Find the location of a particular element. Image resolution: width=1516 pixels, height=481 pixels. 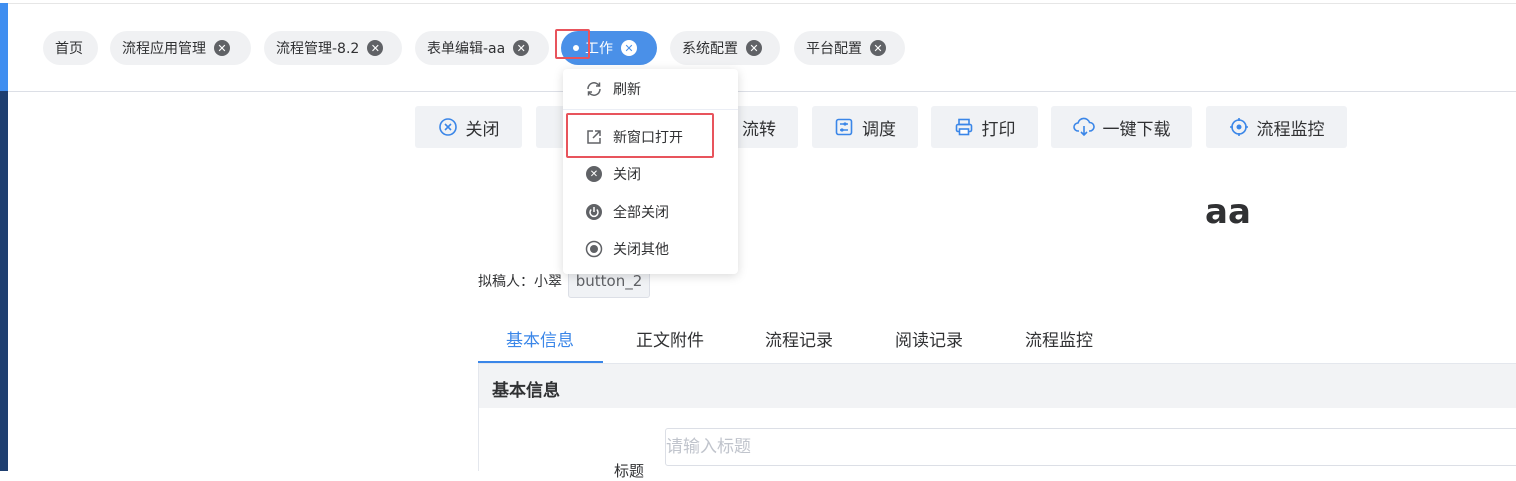

download-all-button: 一键下载 is located at coordinates (1121, 127).